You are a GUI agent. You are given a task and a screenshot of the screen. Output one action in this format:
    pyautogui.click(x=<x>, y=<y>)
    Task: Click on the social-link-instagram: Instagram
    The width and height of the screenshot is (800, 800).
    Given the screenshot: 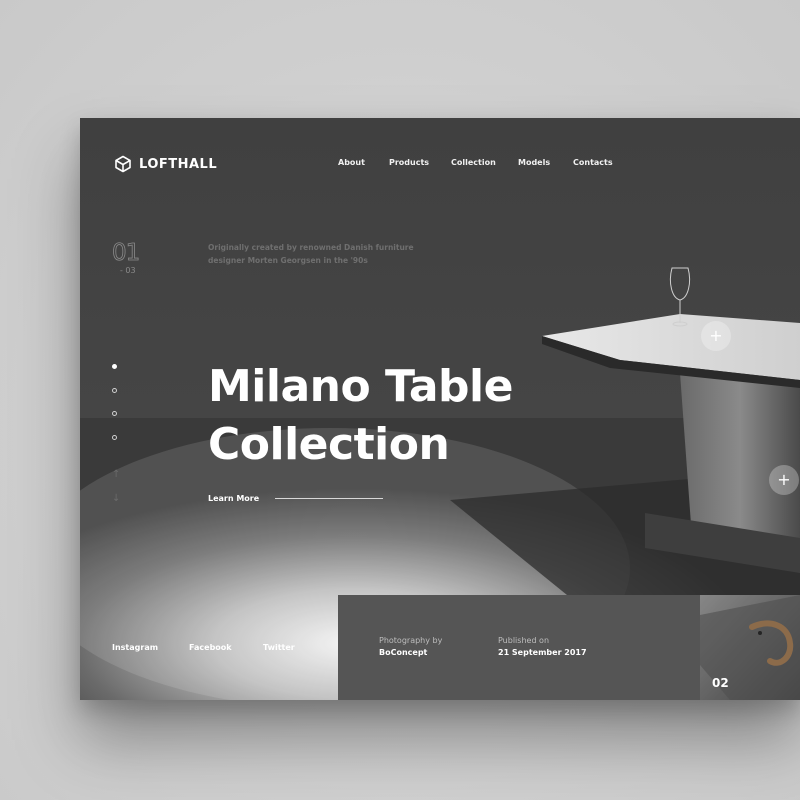 What is the action you would take?
    pyautogui.click(x=135, y=647)
    